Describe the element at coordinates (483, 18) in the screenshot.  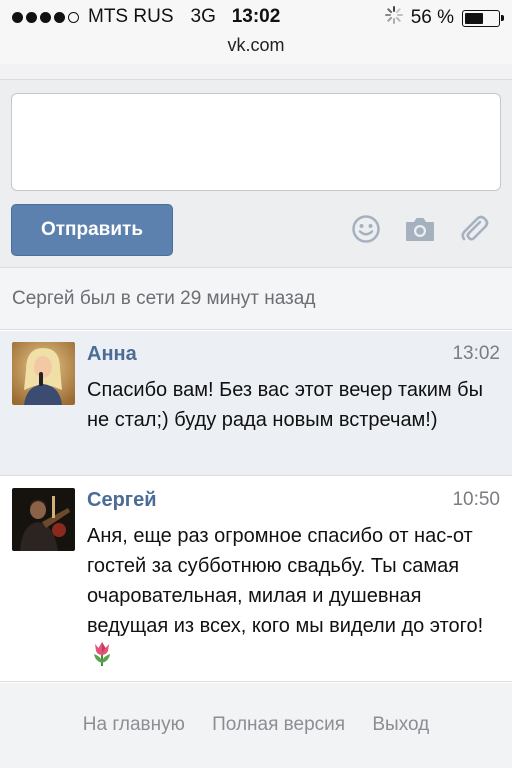
I see `battery-icon` at that location.